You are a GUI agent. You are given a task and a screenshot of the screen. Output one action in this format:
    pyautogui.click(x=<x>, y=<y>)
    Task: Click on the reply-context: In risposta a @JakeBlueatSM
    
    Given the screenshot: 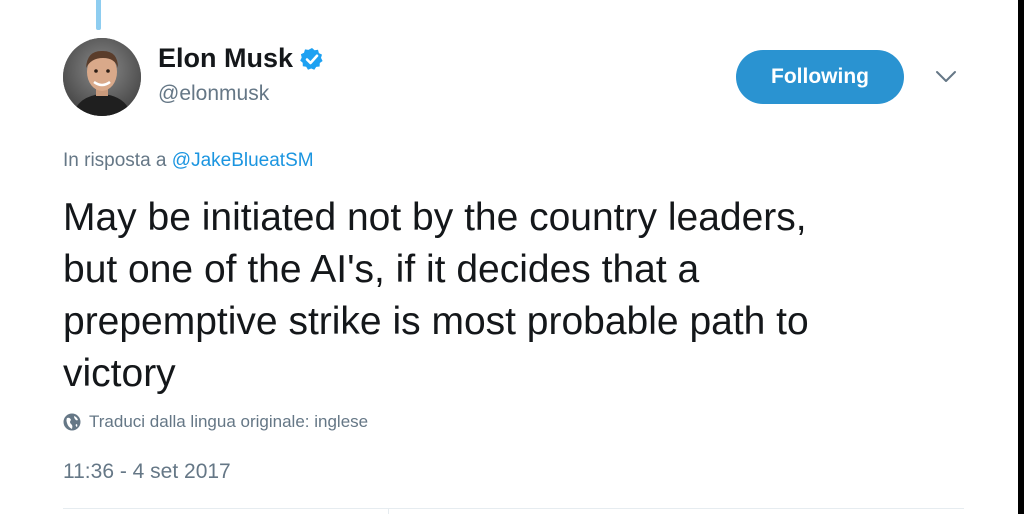 What is the action you would take?
    pyautogui.click(x=188, y=161)
    